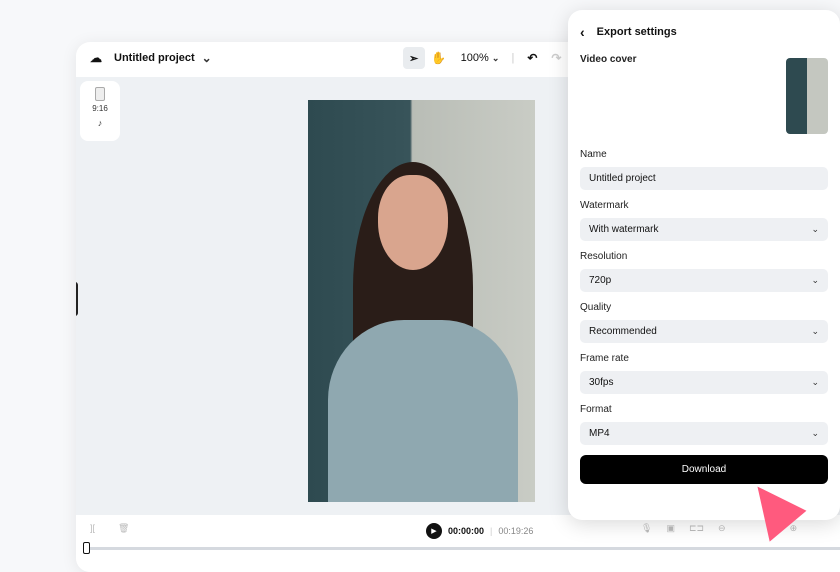  What do you see at coordinates (704, 229) in the screenshot?
I see `watermark-dropdown: With watermark ⌄` at bounding box center [704, 229].